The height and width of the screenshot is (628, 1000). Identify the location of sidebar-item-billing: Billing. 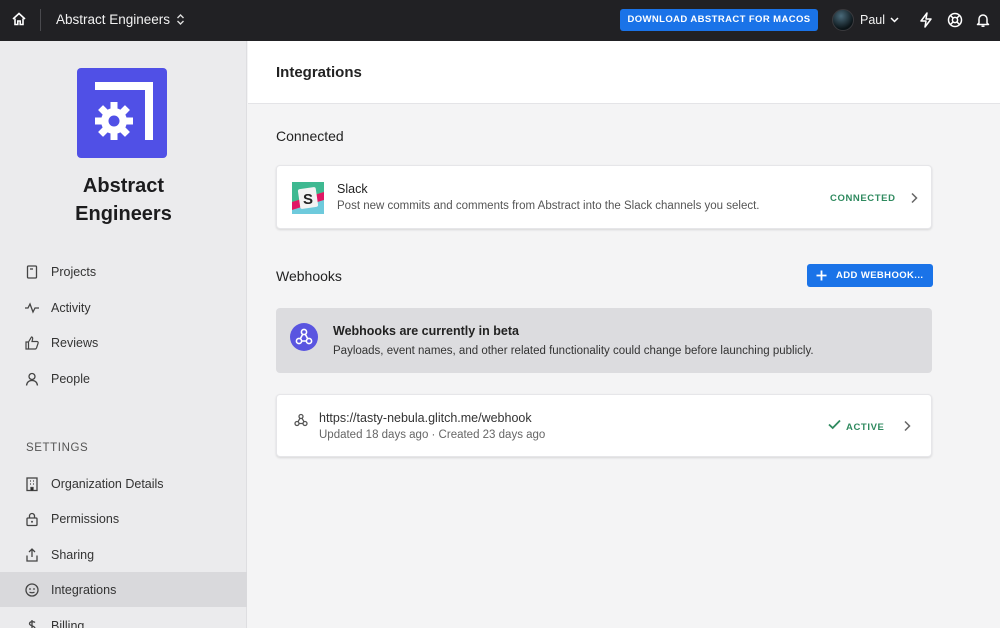
(123, 618).